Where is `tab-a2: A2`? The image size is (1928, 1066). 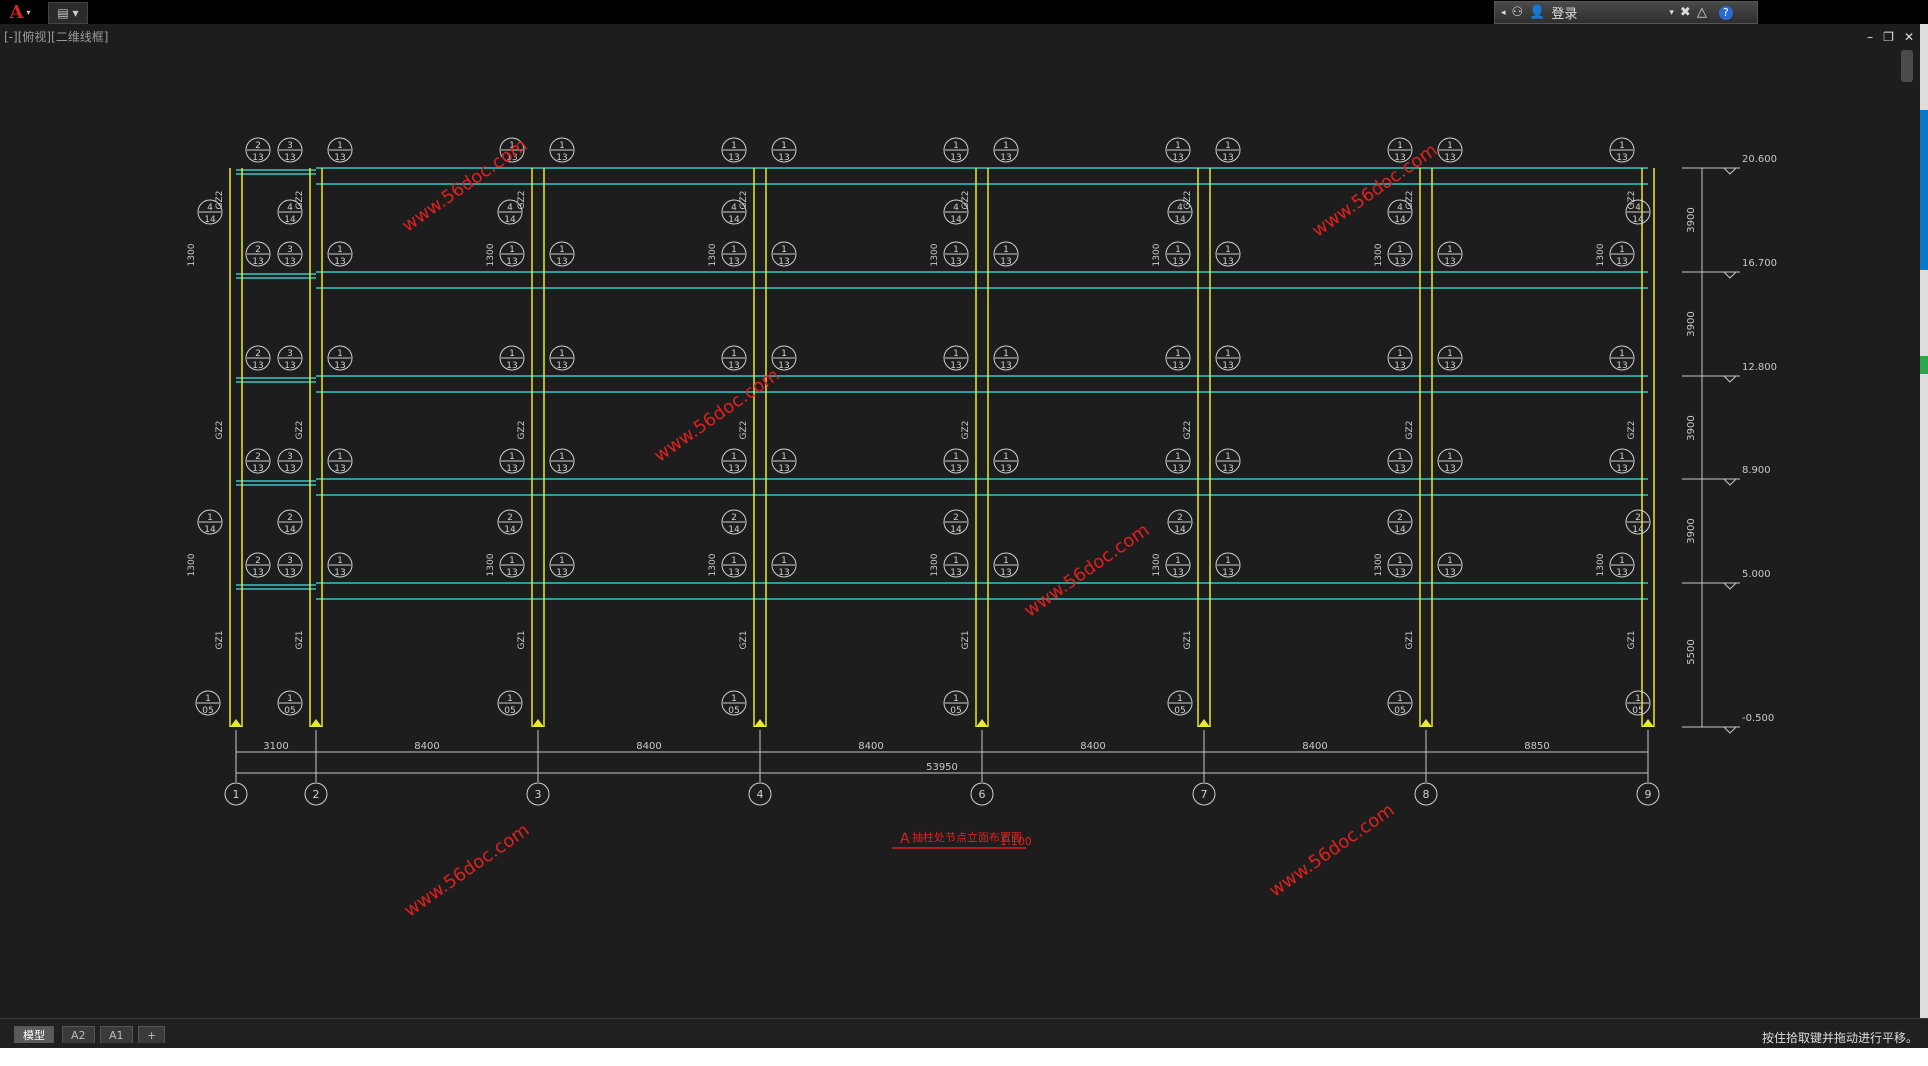 tab-a2: A2 is located at coordinates (78, 1034).